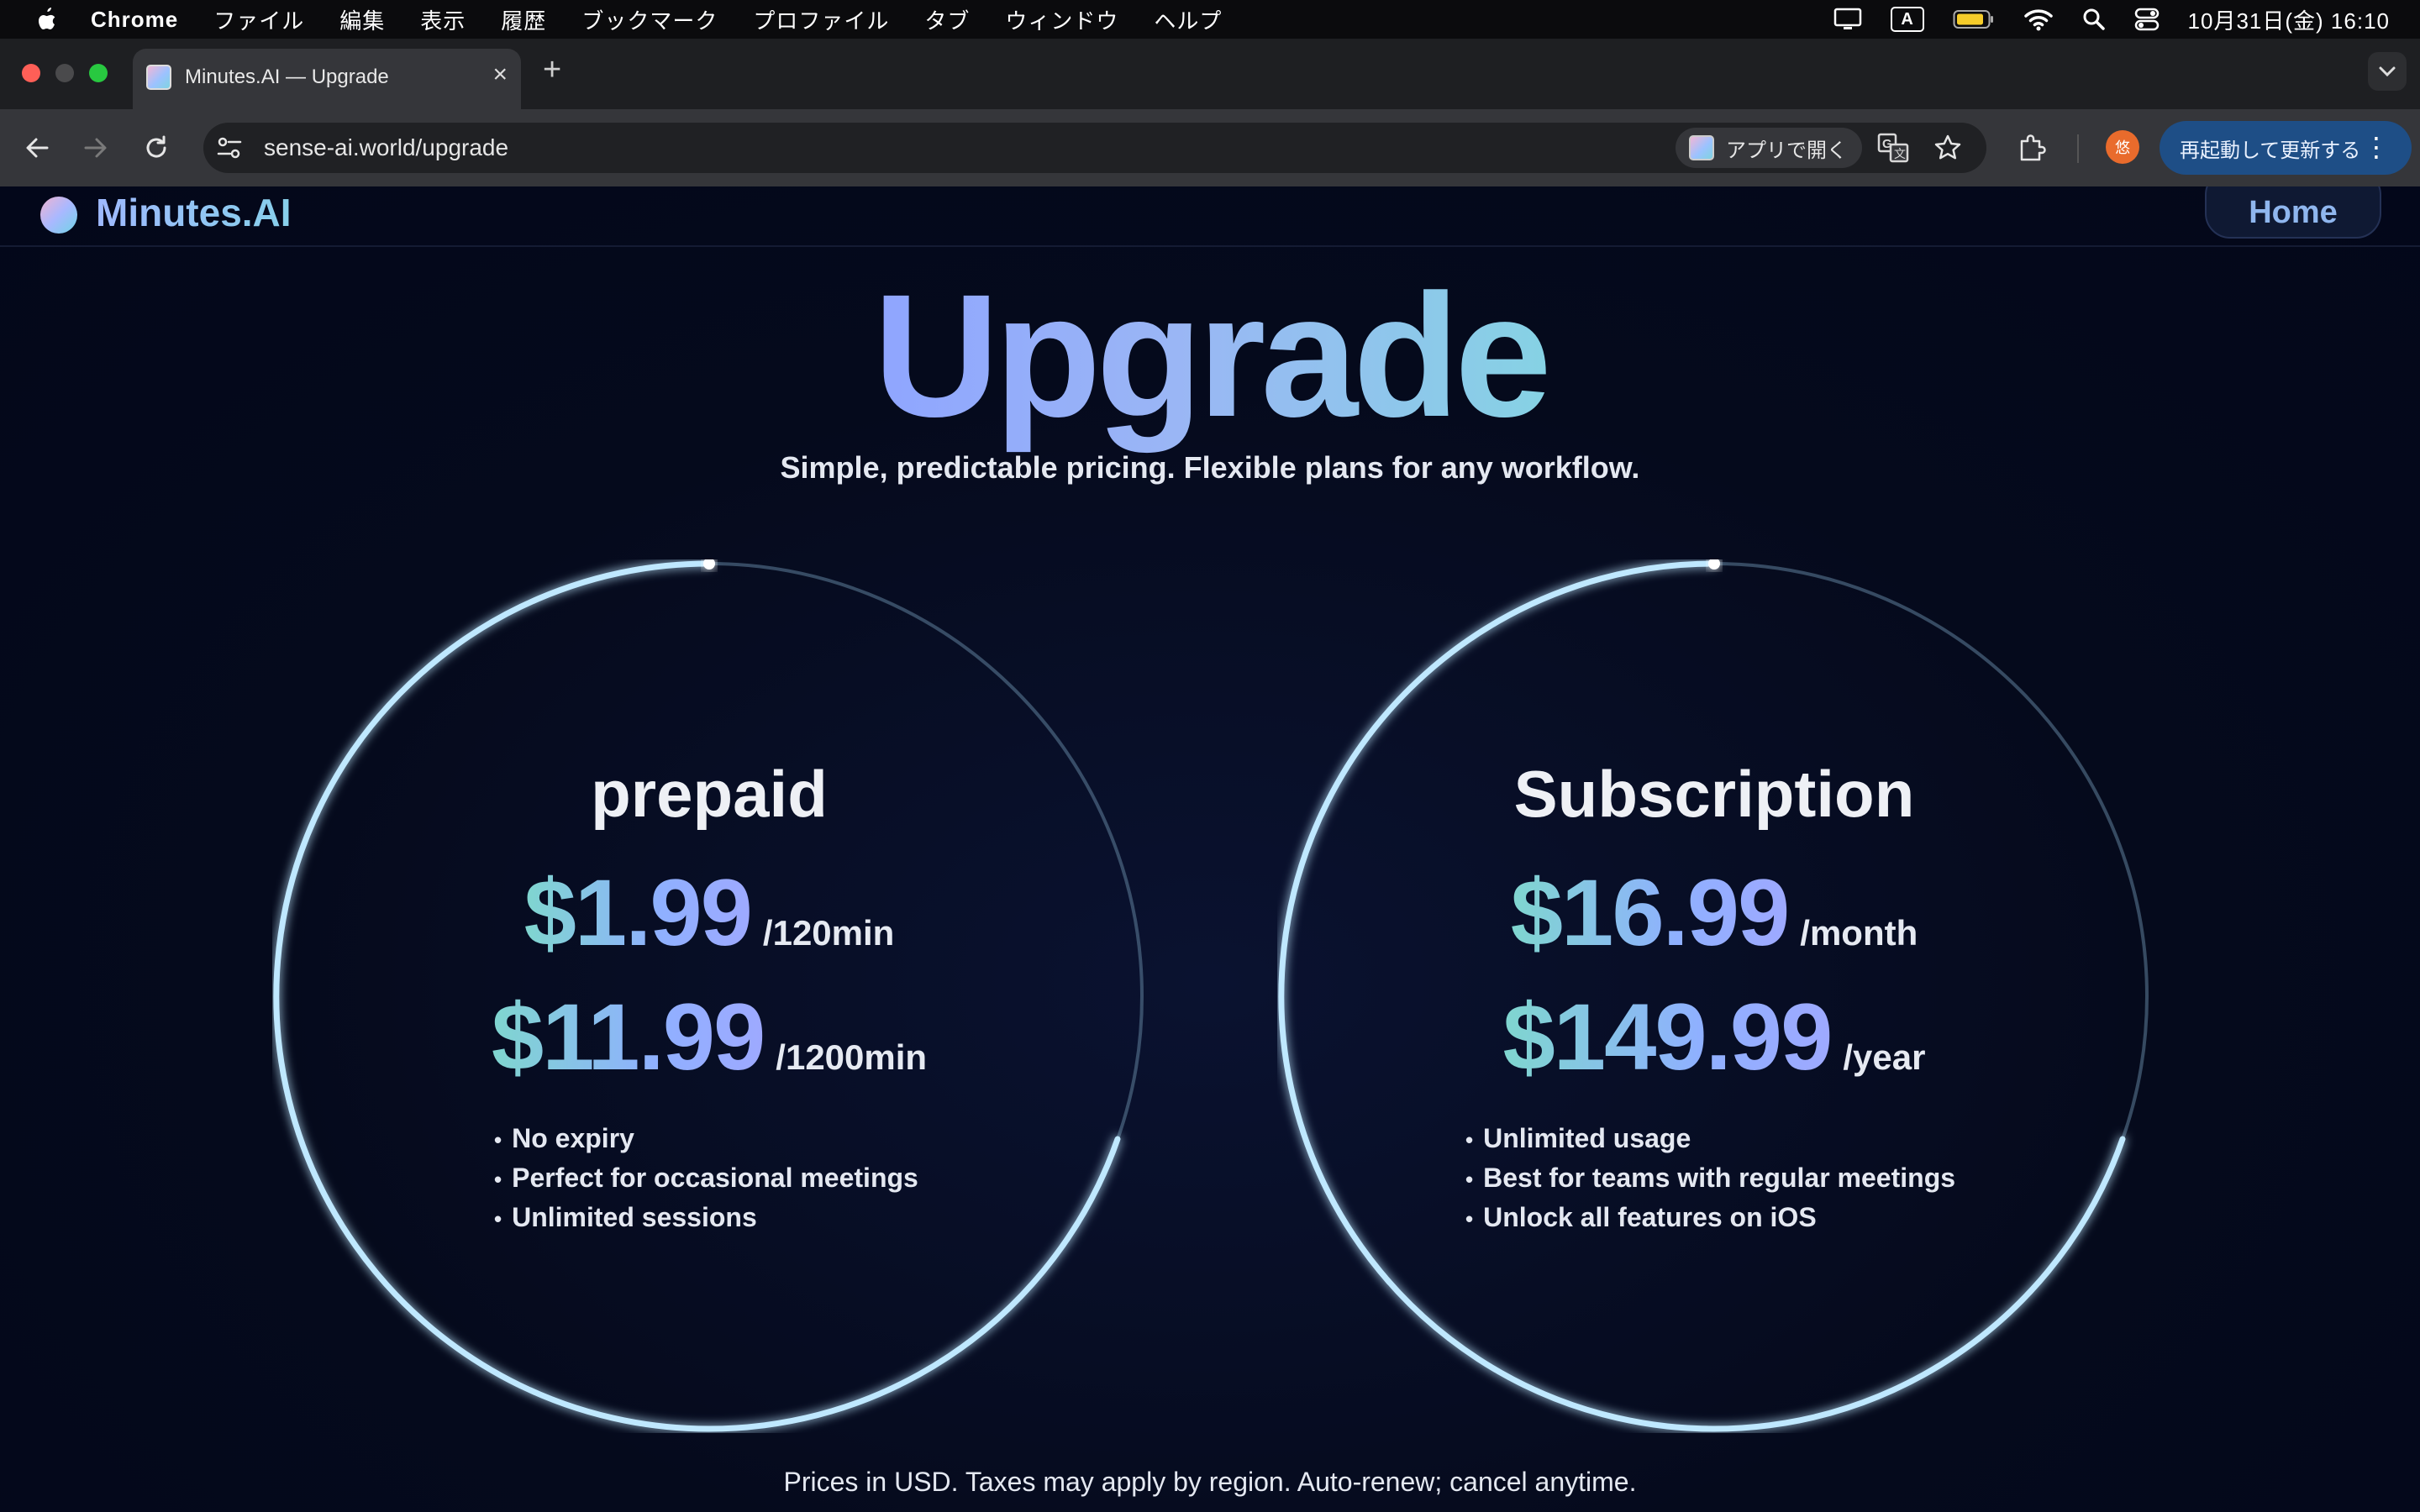 This screenshot has height=1512, width=2420. What do you see at coordinates (1900, 154) in the screenshot?
I see `svg-text: 文` at bounding box center [1900, 154].